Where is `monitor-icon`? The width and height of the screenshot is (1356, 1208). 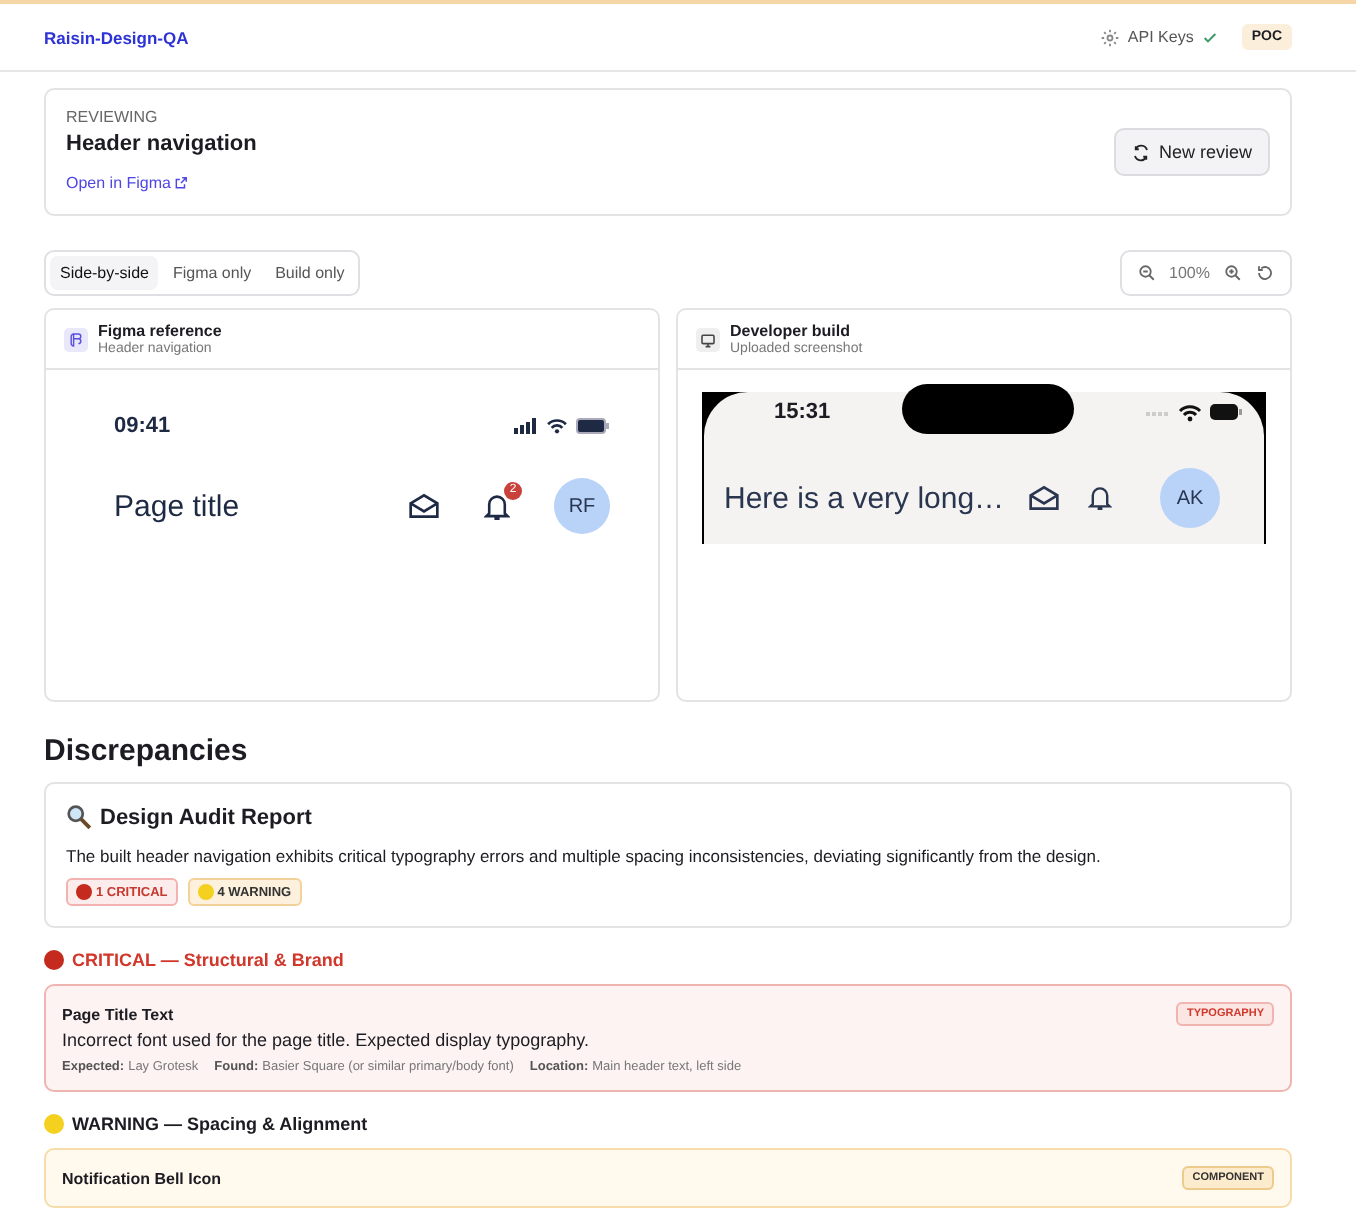 monitor-icon is located at coordinates (708, 339).